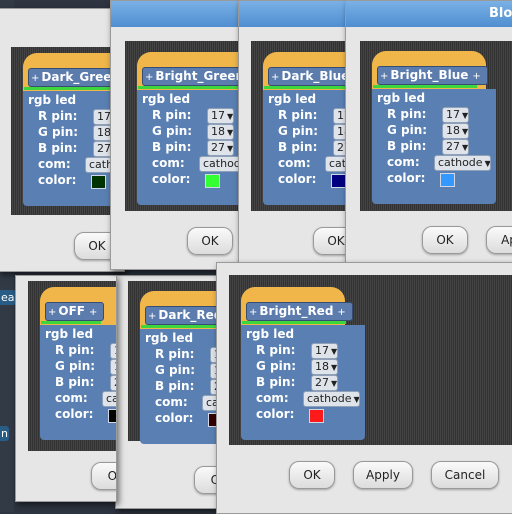  I want to click on block-name-text: Bright_Green, so click(199, 76).